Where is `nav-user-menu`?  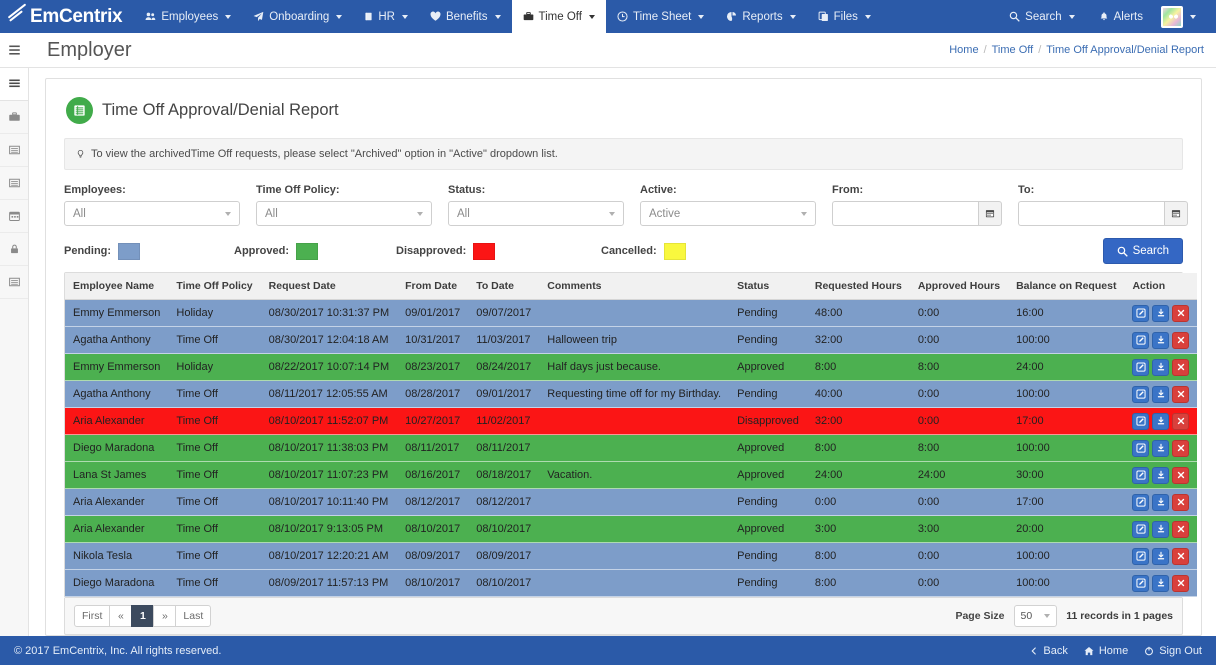 nav-user-menu is located at coordinates (1181, 16).